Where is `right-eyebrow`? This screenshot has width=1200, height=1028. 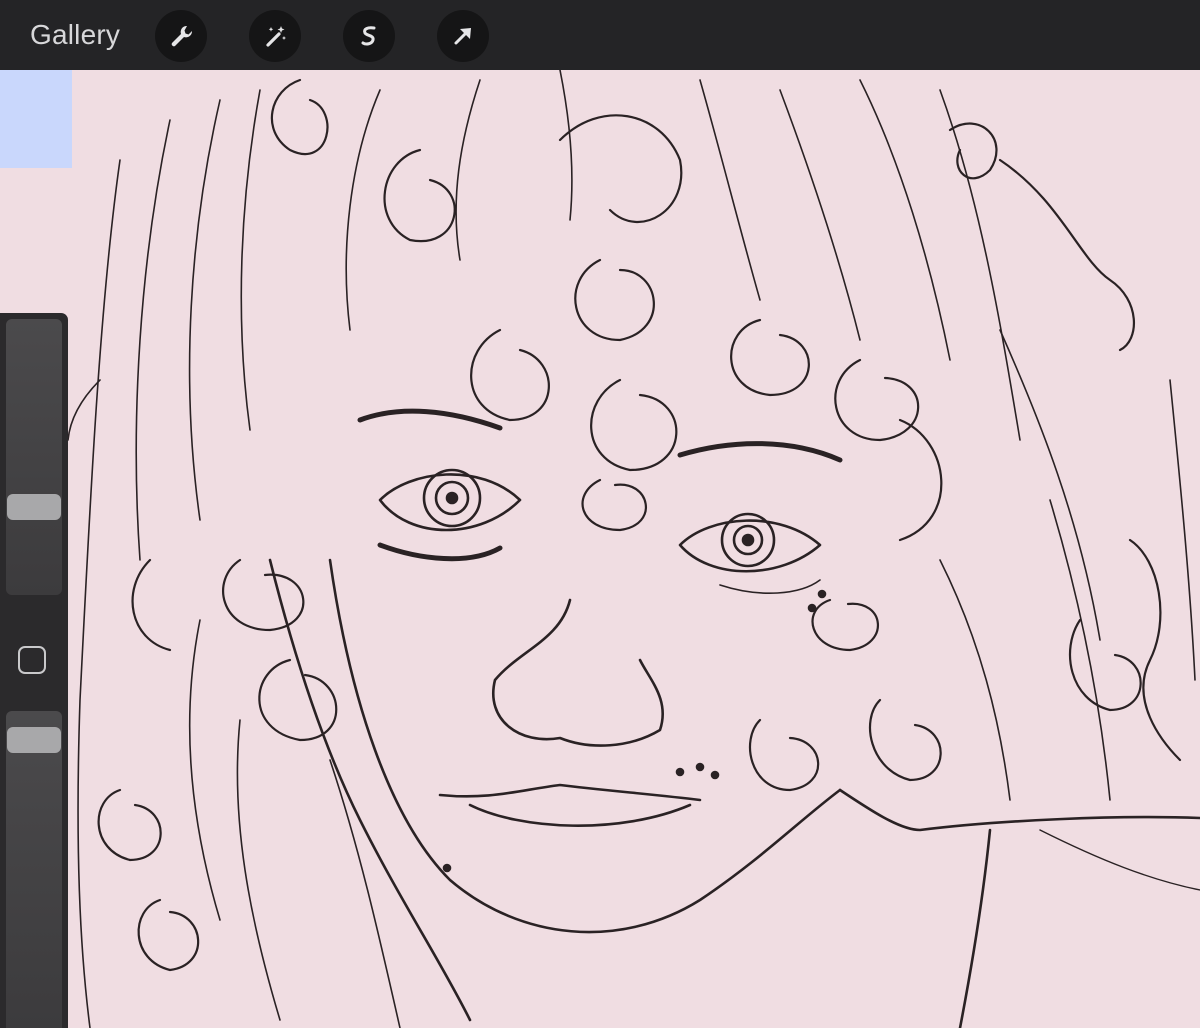 right-eyebrow is located at coordinates (760, 452).